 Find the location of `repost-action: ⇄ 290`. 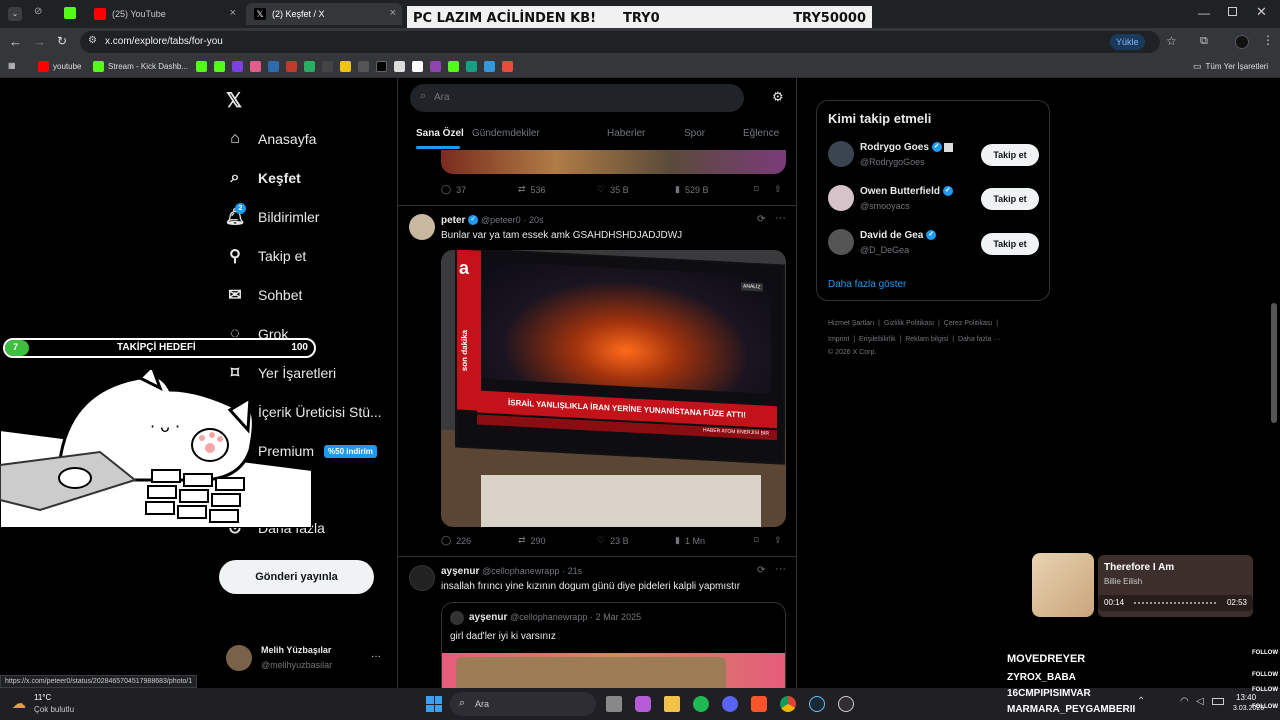

repost-action: ⇄ 290 is located at coordinates (532, 540).